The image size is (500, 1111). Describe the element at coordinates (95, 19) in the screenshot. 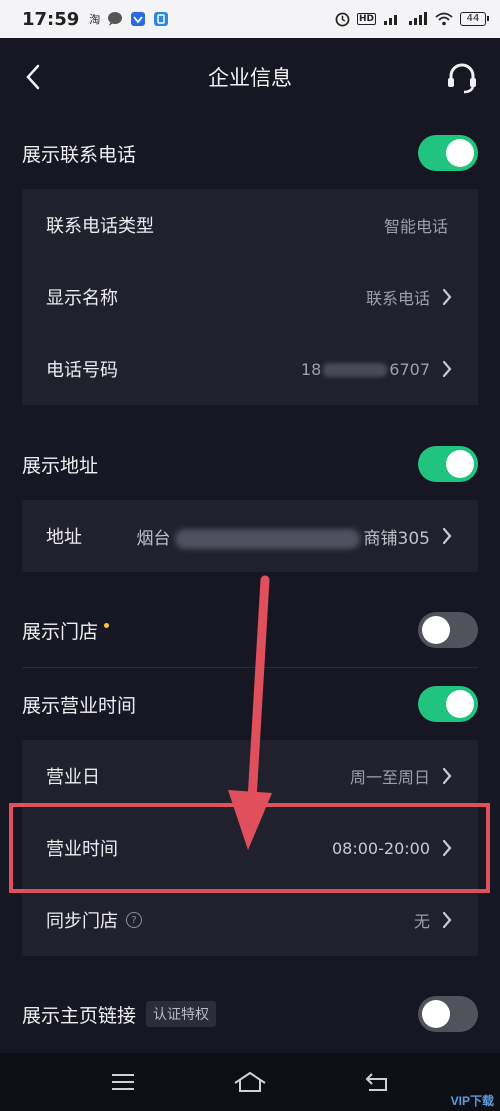

I see `taobao-icon: 淘` at that location.